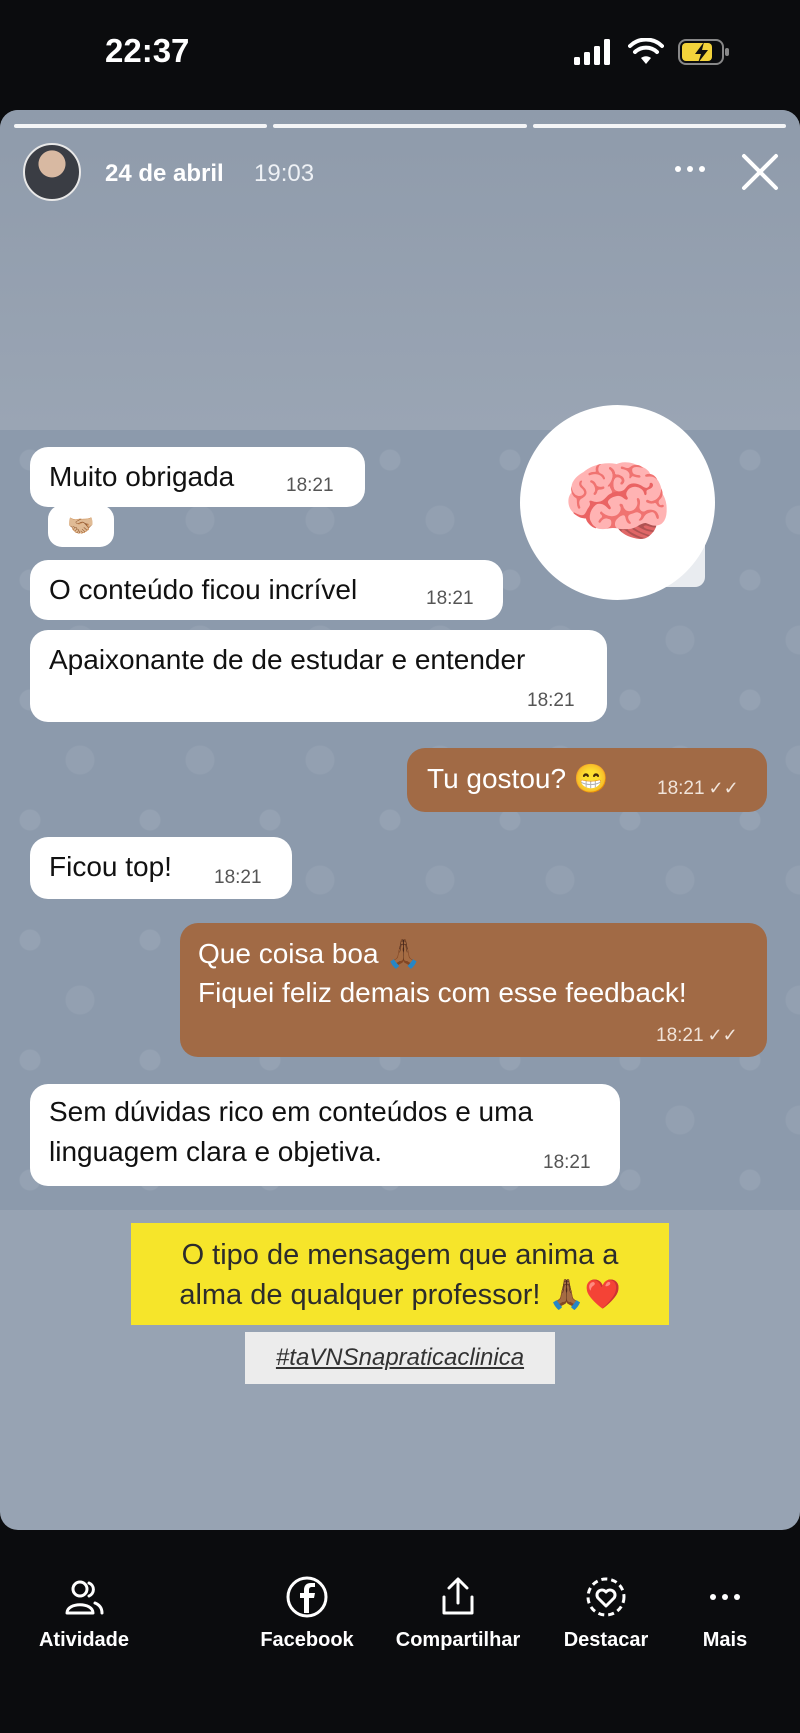 The width and height of the screenshot is (800, 1733). What do you see at coordinates (110, 866) in the screenshot?
I see `message-text: Ficou top!` at bounding box center [110, 866].